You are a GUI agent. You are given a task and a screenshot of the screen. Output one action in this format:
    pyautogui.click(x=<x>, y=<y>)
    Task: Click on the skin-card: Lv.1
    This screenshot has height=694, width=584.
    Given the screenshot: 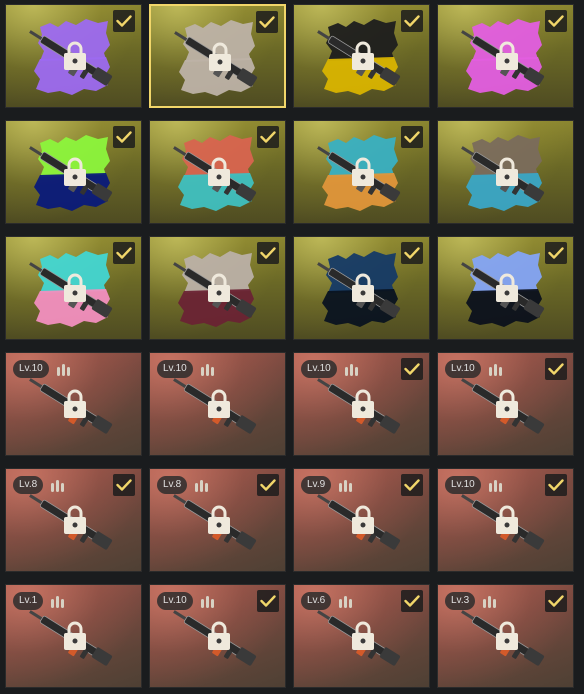 What is the action you would take?
    pyautogui.click(x=73, y=636)
    